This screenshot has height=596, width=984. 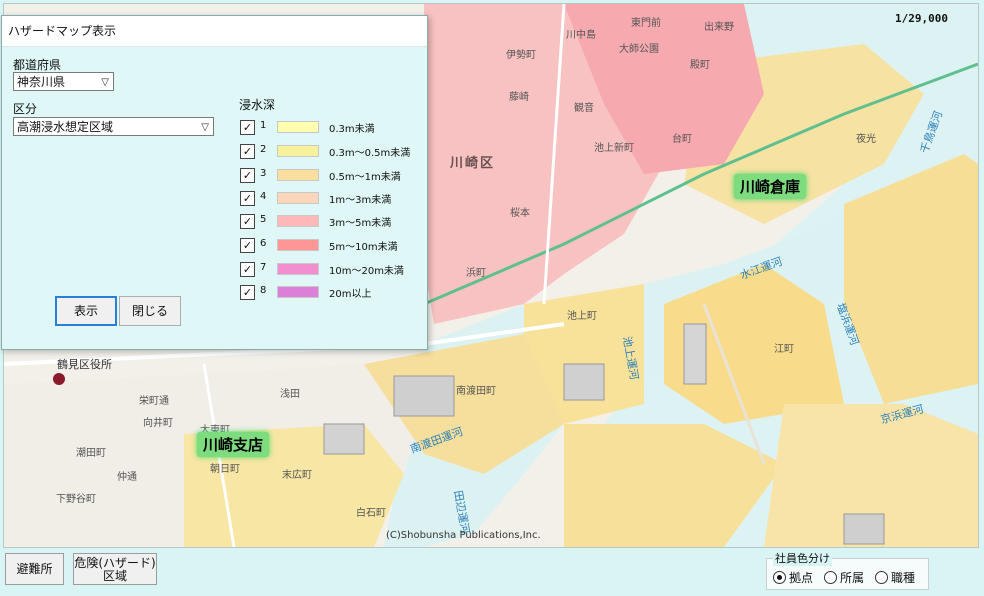 What do you see at coordinates (639, 49) in the screenshot?
I see `map-label: 大師公園` at bounding box center [639, 49].